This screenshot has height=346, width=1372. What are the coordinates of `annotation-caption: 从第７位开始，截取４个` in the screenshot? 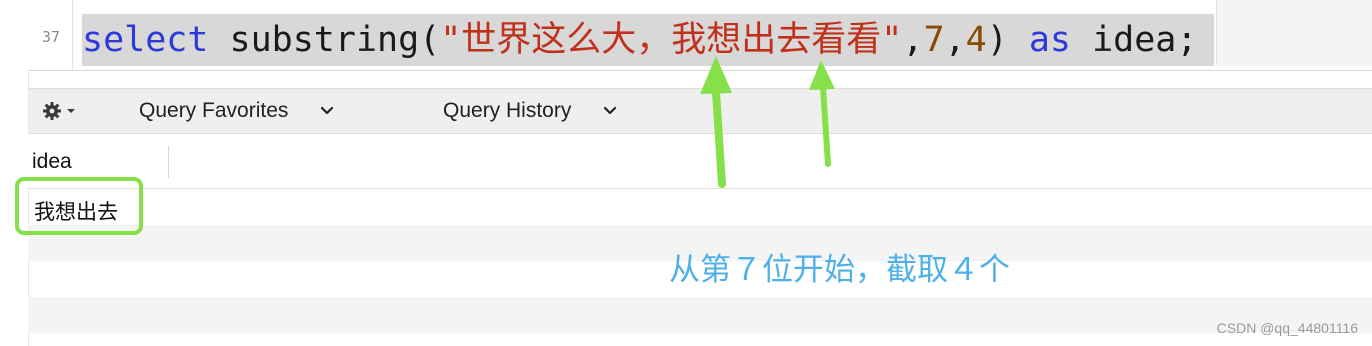 It's located at (839, 270).